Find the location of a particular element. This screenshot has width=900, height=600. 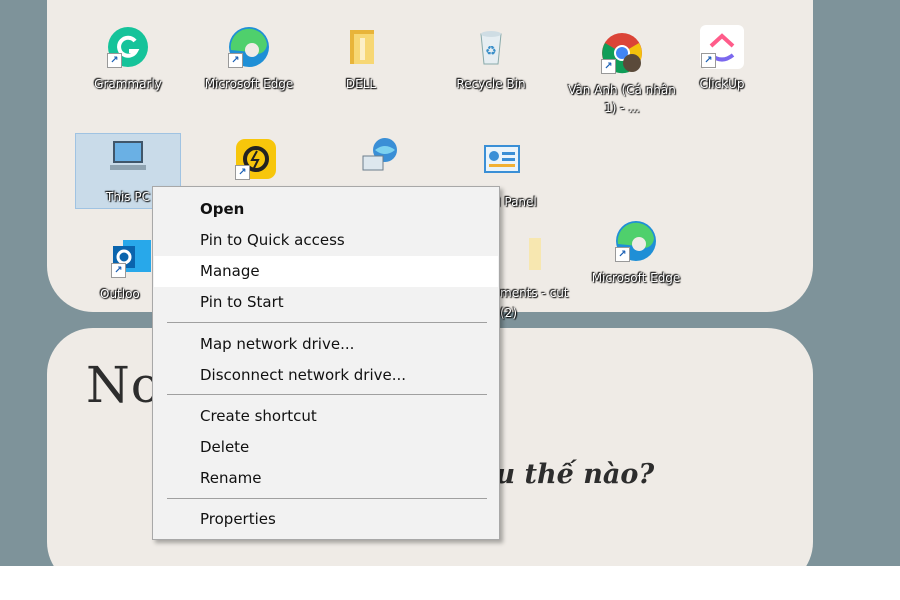

menu-item-pin-quick-access: Pin to Quick access is located at coordinates (326, 240).